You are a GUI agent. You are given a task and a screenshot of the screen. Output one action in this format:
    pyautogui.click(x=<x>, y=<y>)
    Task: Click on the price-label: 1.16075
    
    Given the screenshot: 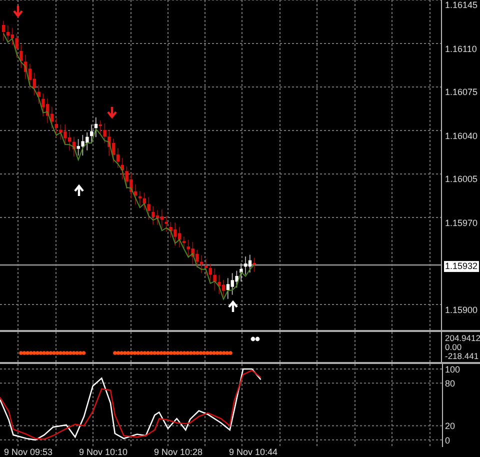 What is the action you would take?
    pyautogui.click(x=461, y=92)
    